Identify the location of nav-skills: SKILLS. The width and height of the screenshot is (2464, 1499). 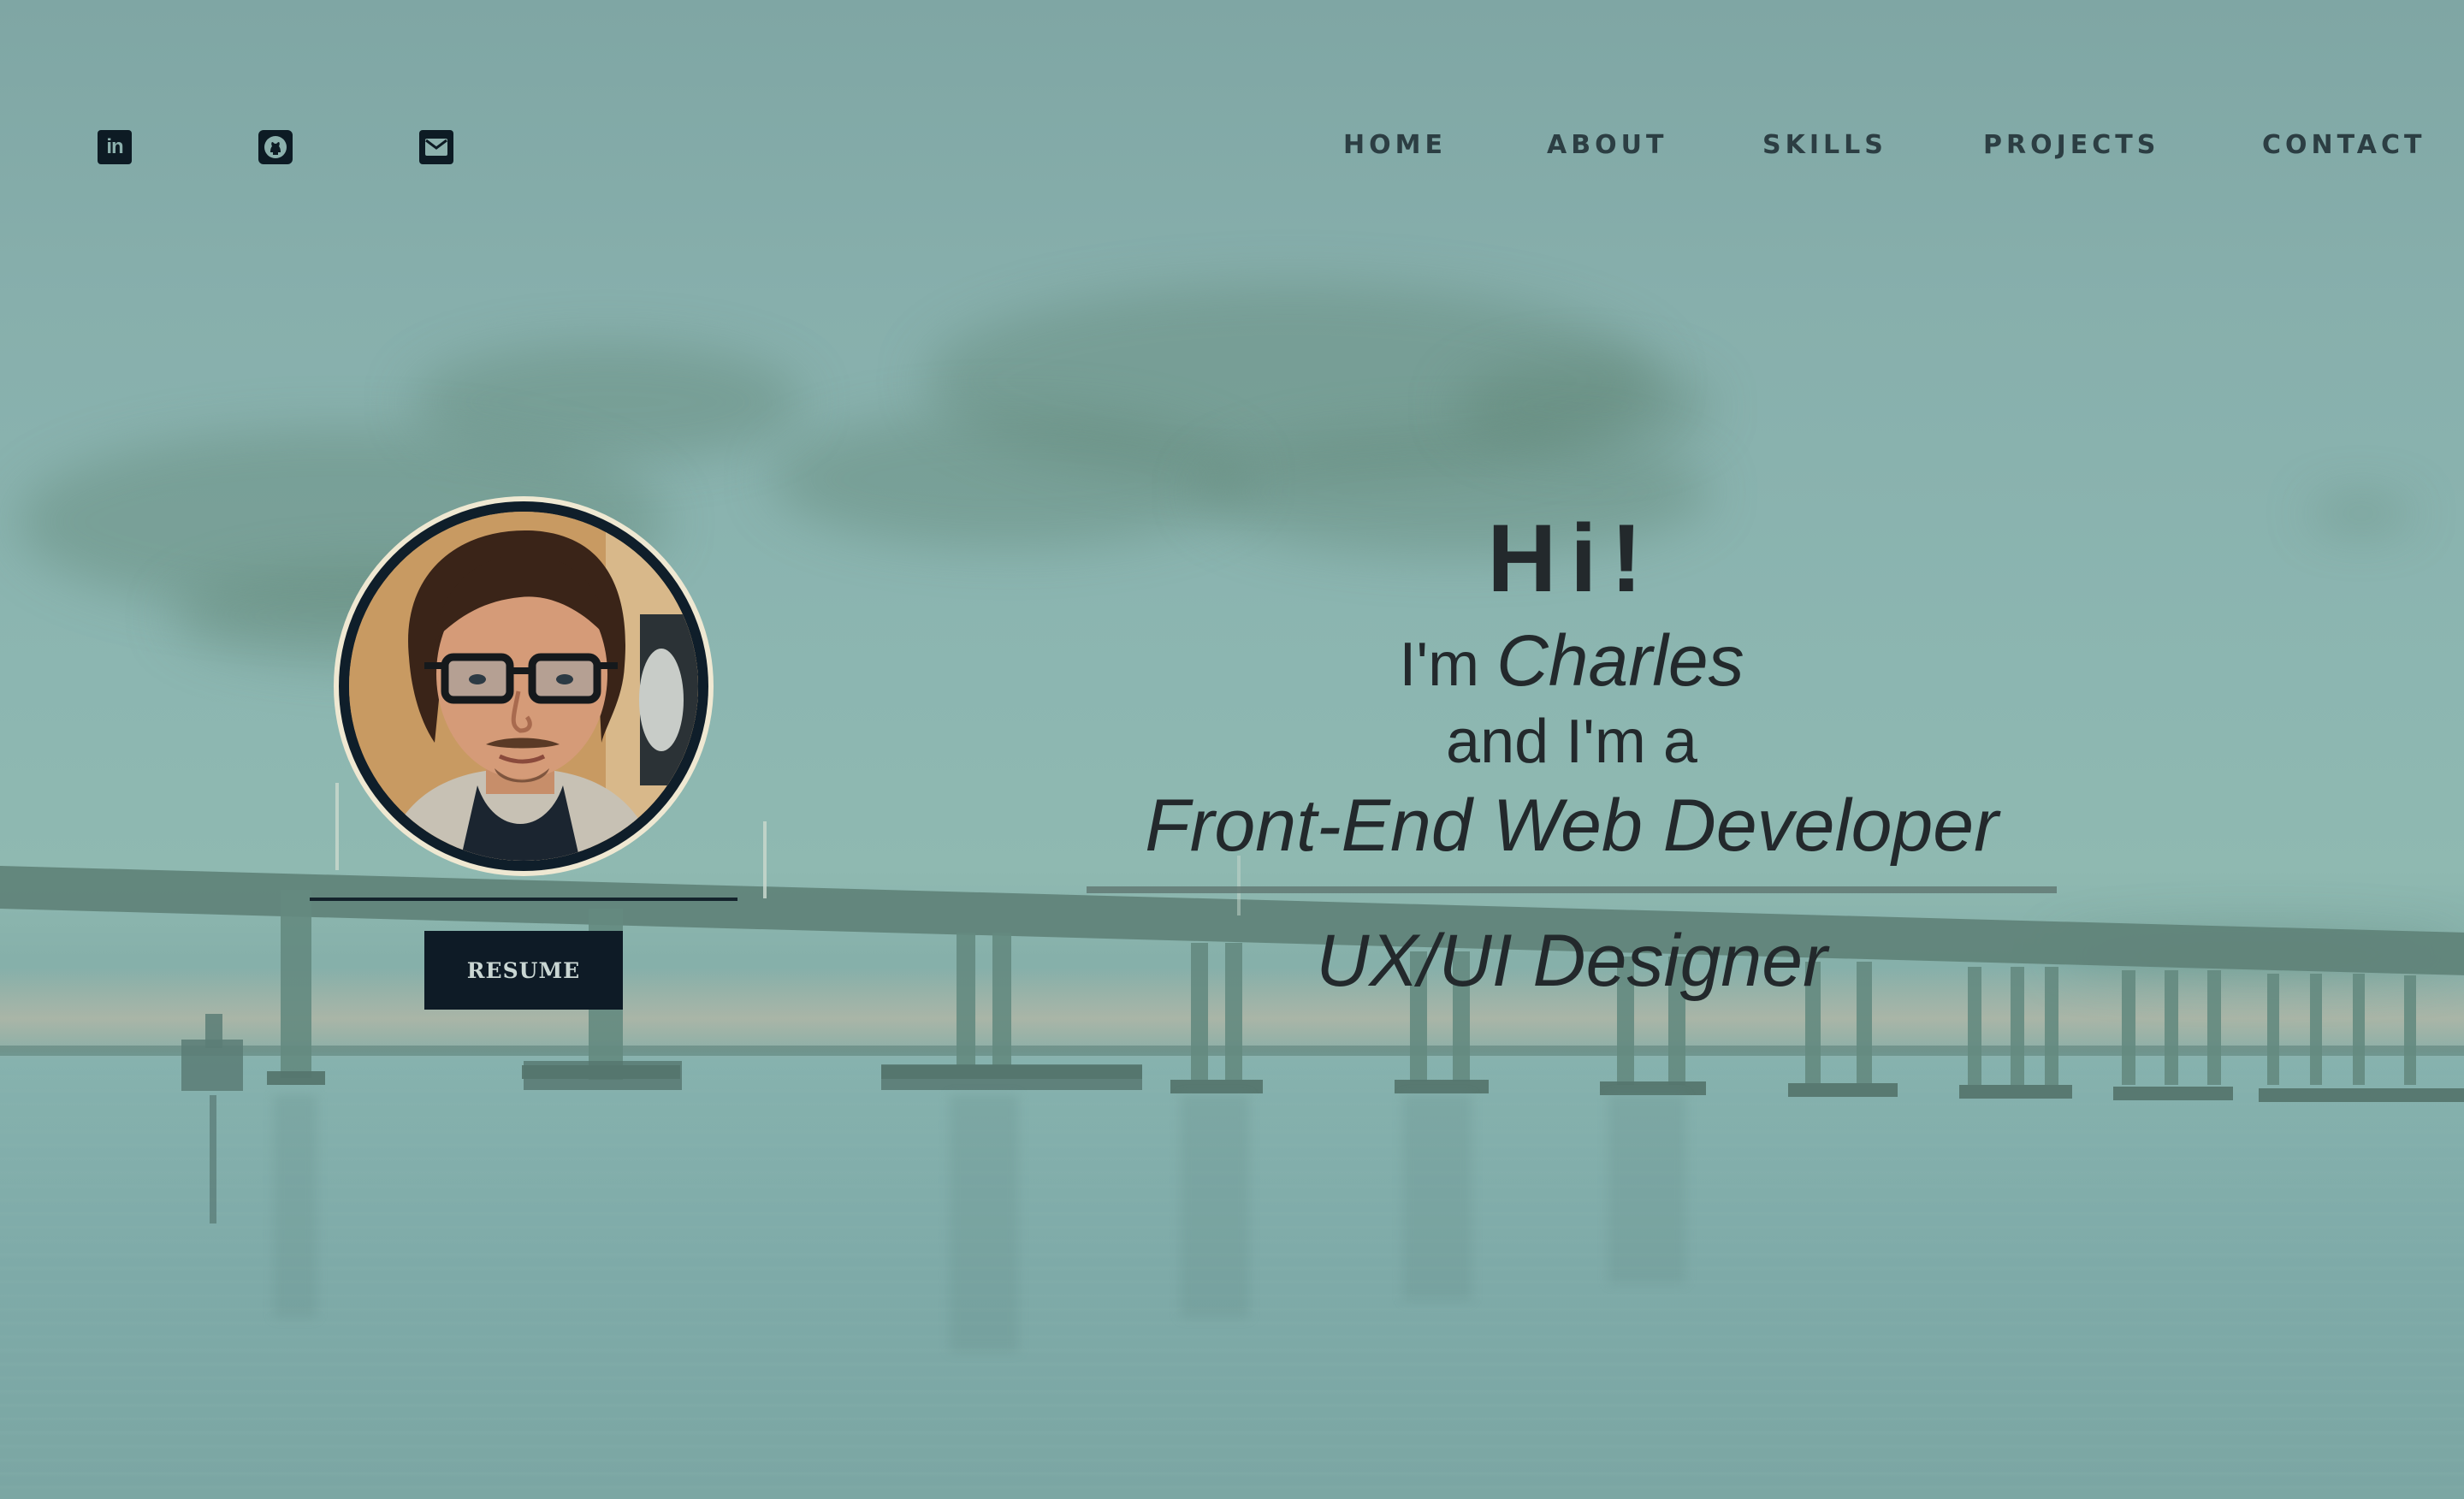
(1824, 145).